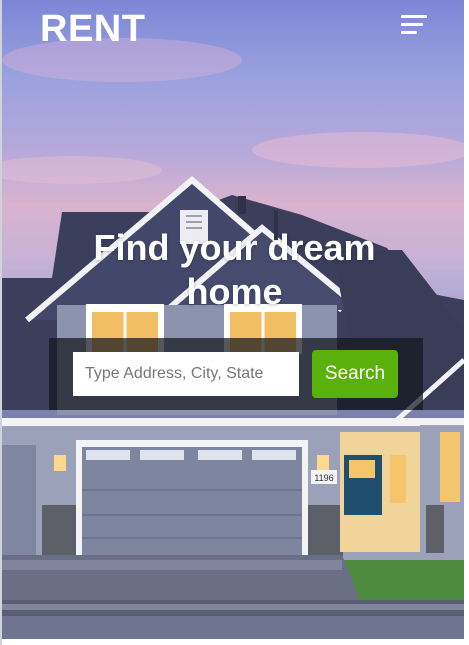 The image size is (469, 645). What do you see at coordinates (323, 478) in the screenshot?
I see `address-number: 1196` at bounding box center [323, 478].